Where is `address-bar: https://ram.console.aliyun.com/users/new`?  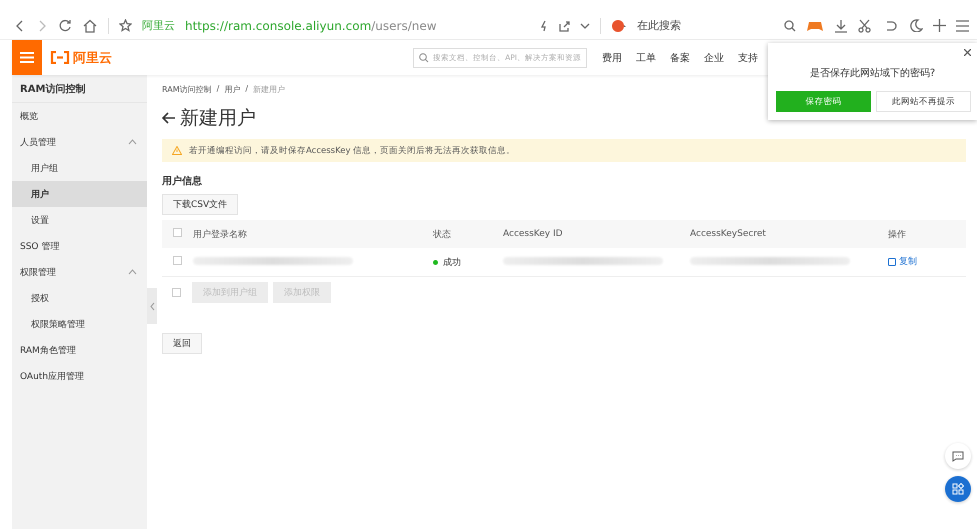
address-bar: https://ram.console.aliyun.com/users/new is located at coordinates (311, 25).